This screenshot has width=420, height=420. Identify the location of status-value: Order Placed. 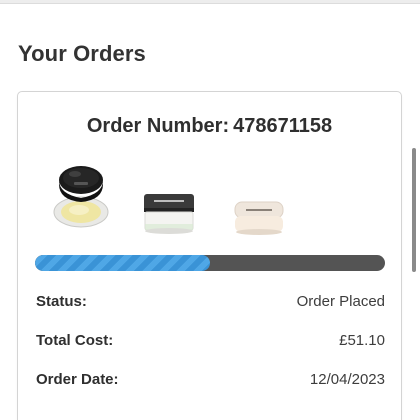
(340, 301).